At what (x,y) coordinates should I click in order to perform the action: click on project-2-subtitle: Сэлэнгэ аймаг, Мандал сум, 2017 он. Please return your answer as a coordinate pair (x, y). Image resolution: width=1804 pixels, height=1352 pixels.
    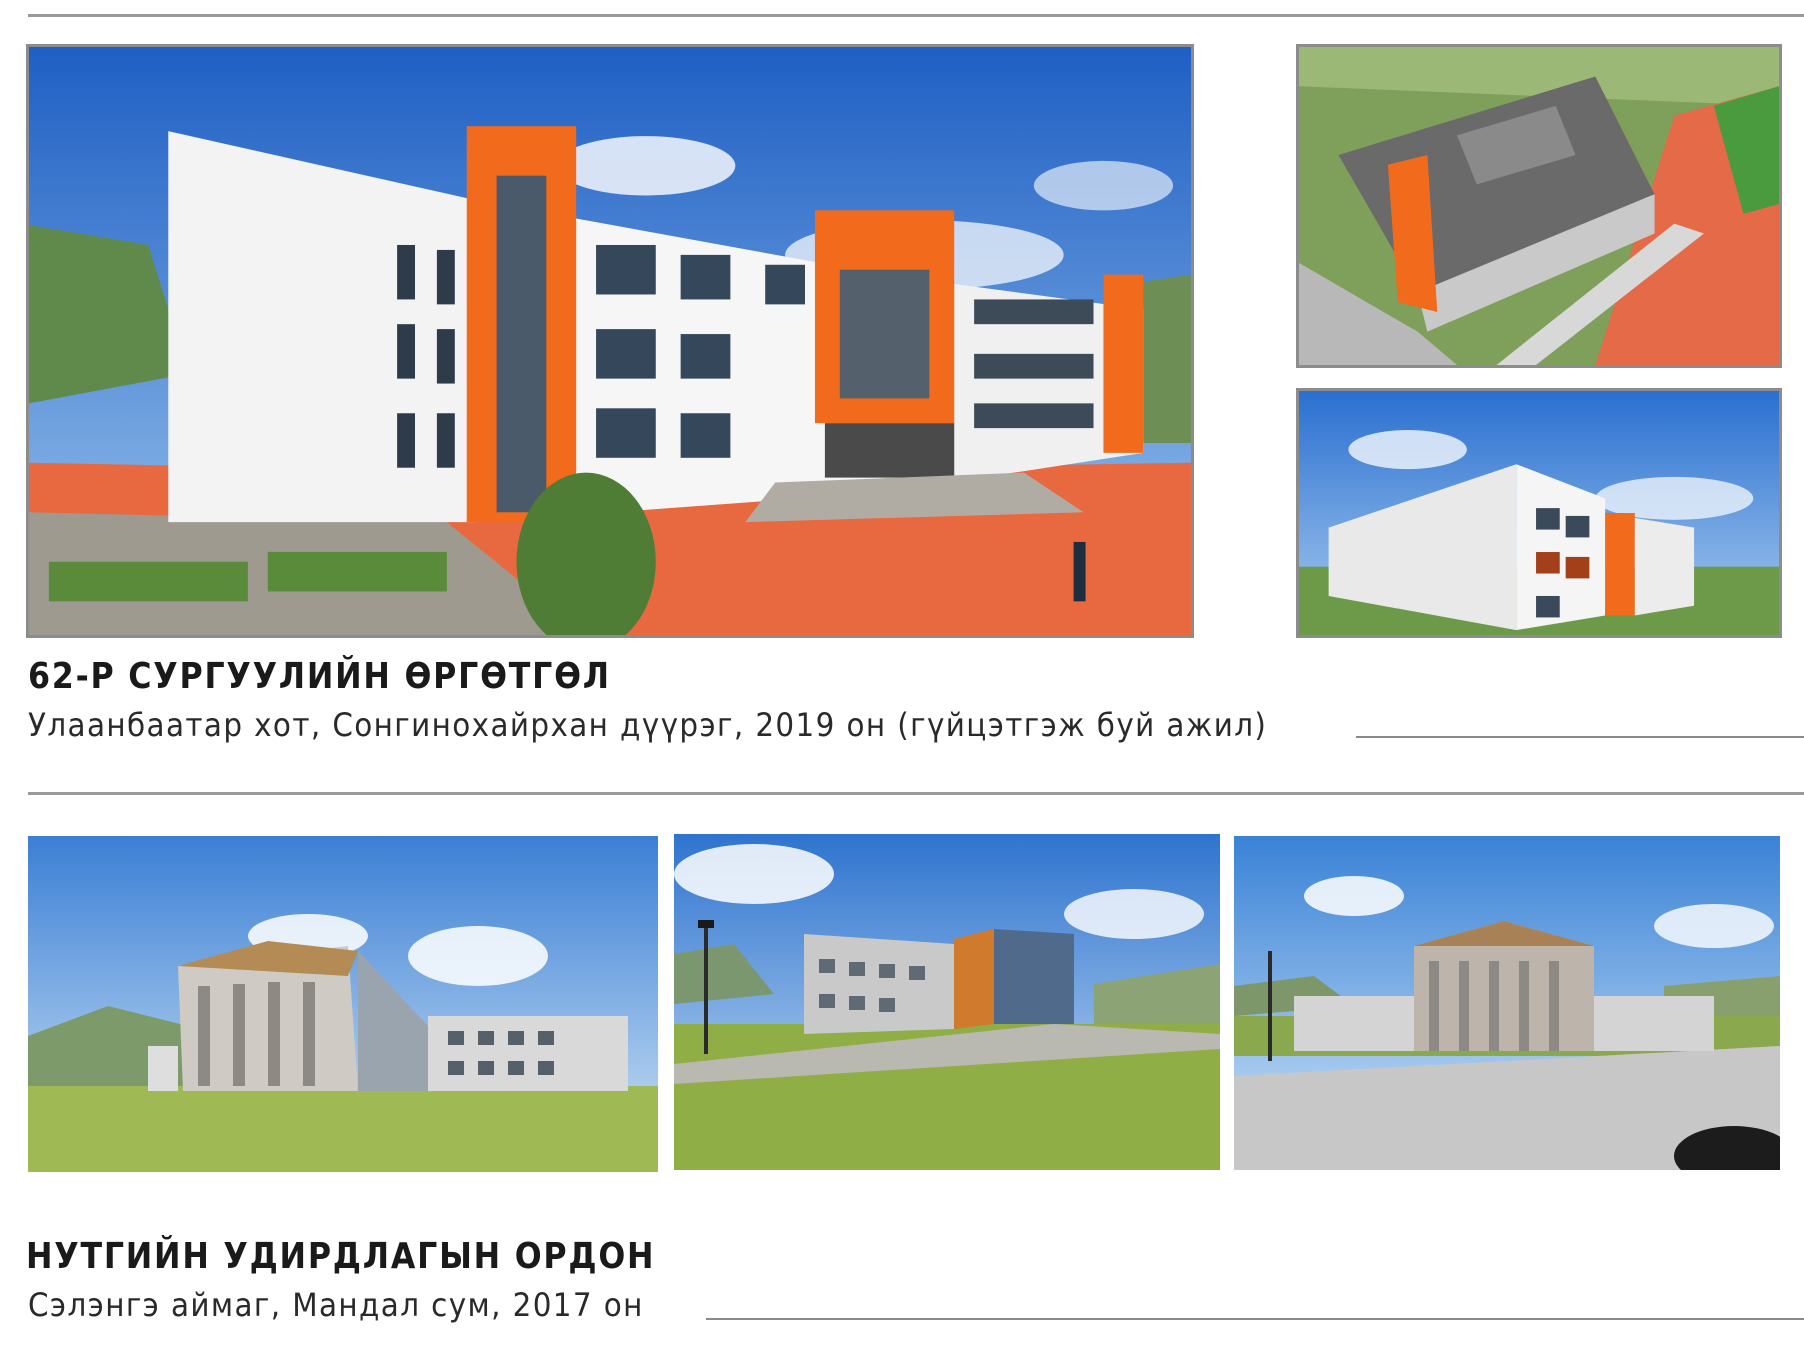
    Looking at the image, I should click on (336, 1305).